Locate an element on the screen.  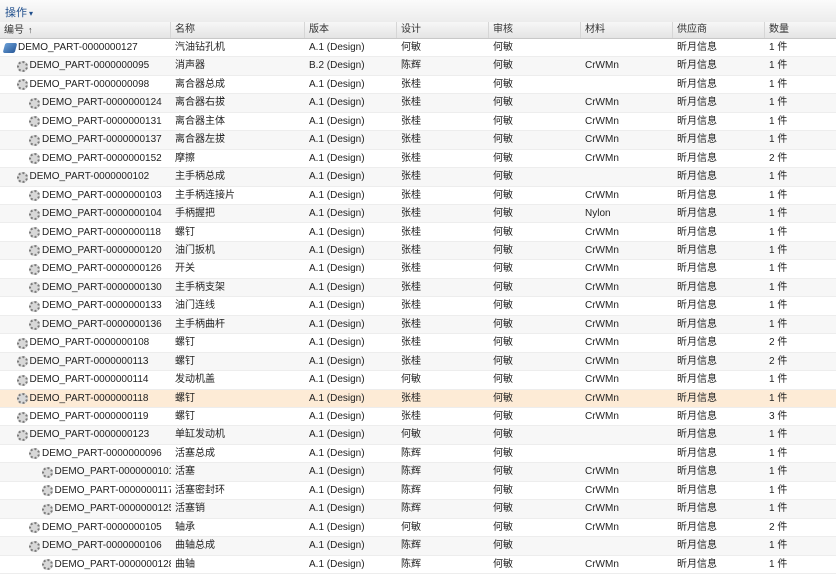
column-header-supplier: 供应商 is located at coordinates (719, 30).